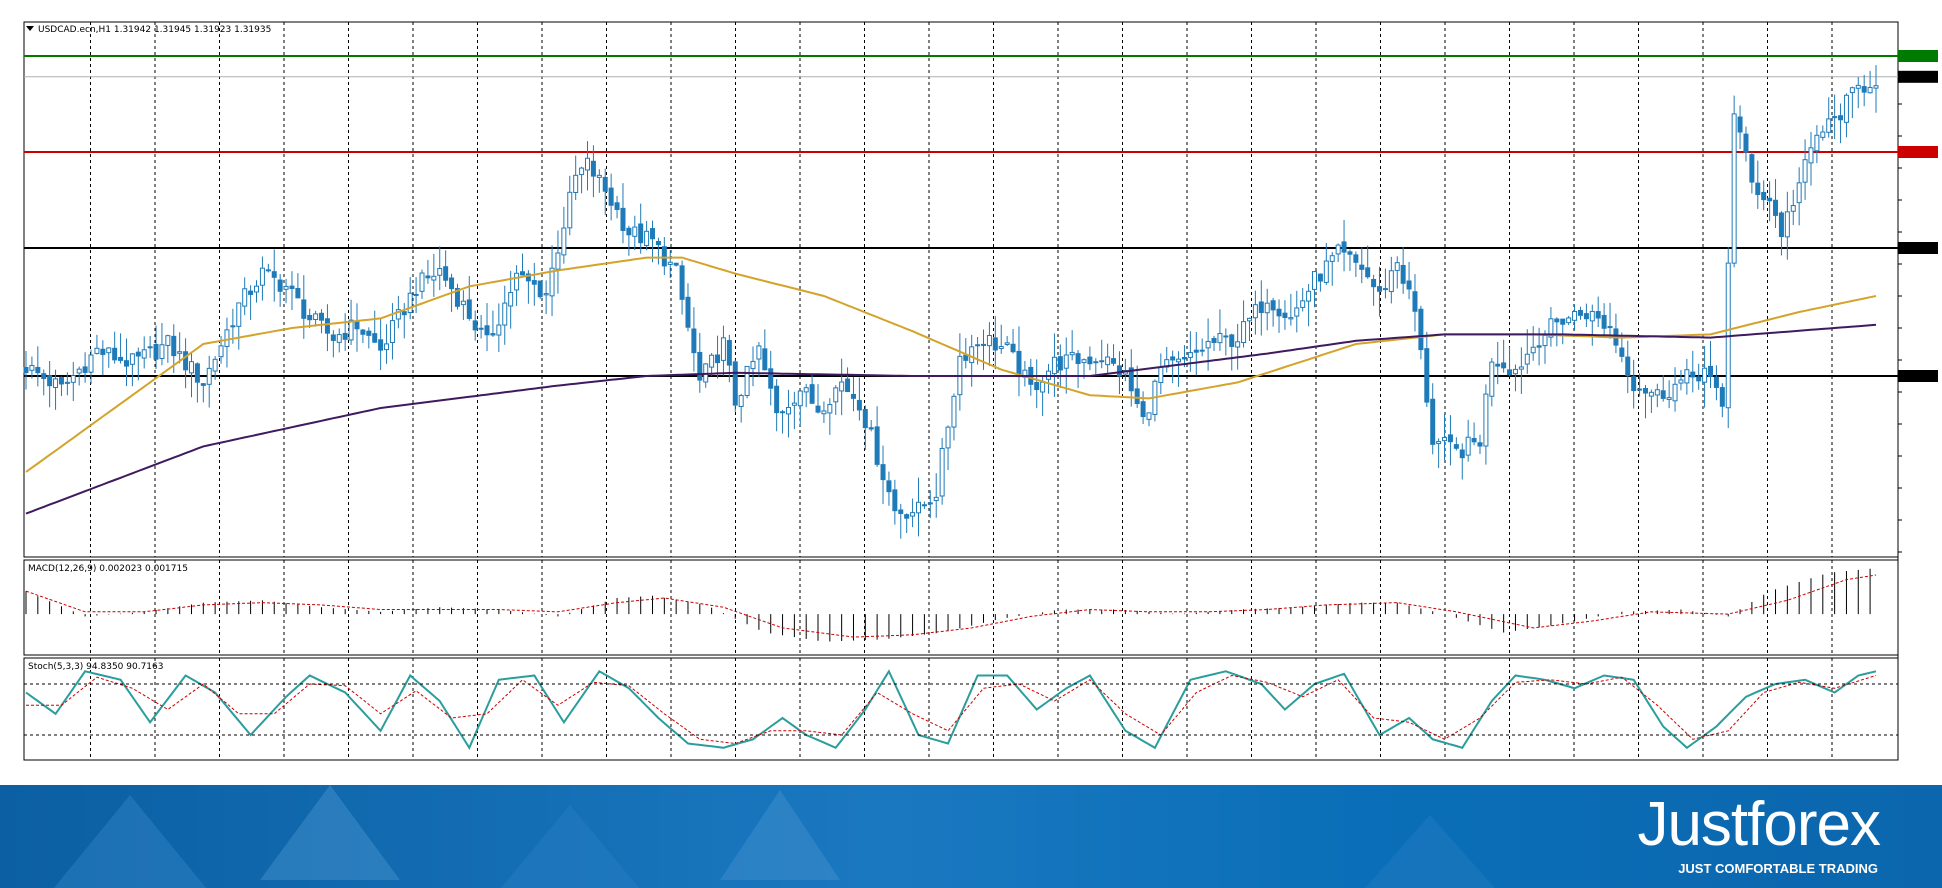 Image resolution: width=1942 pixels, height=888 pixels. I want to click on collapse-triangle-icon, so click(30, 28).